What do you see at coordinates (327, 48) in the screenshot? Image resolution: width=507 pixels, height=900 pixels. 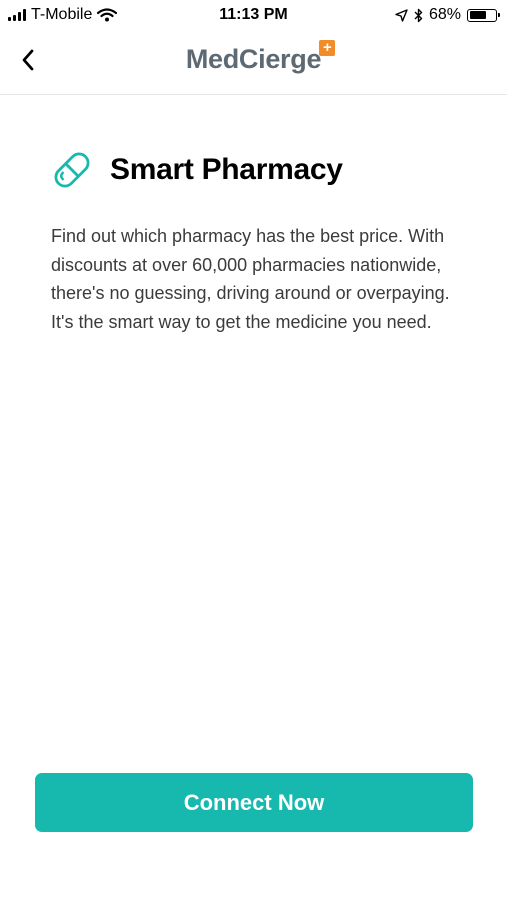 I see `logo-plus-badge: +` at bounding box center [327, 48].